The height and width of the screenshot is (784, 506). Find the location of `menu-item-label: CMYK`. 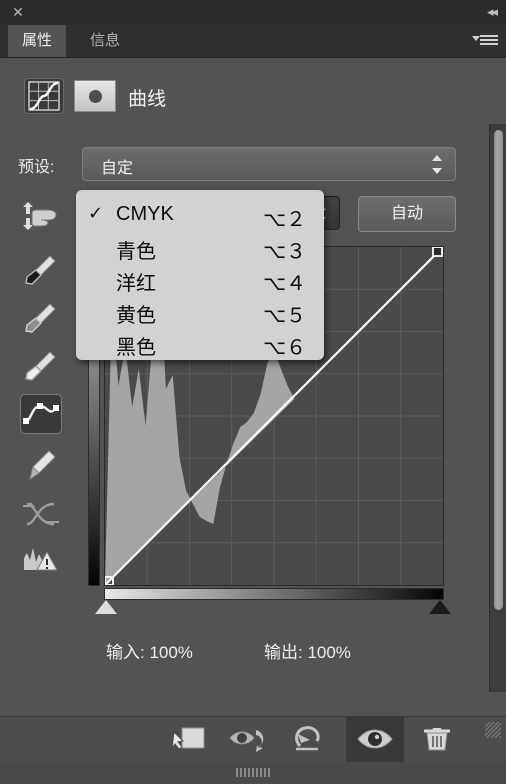

menu-item-label: CMYK is located at coordinates (145, 214).